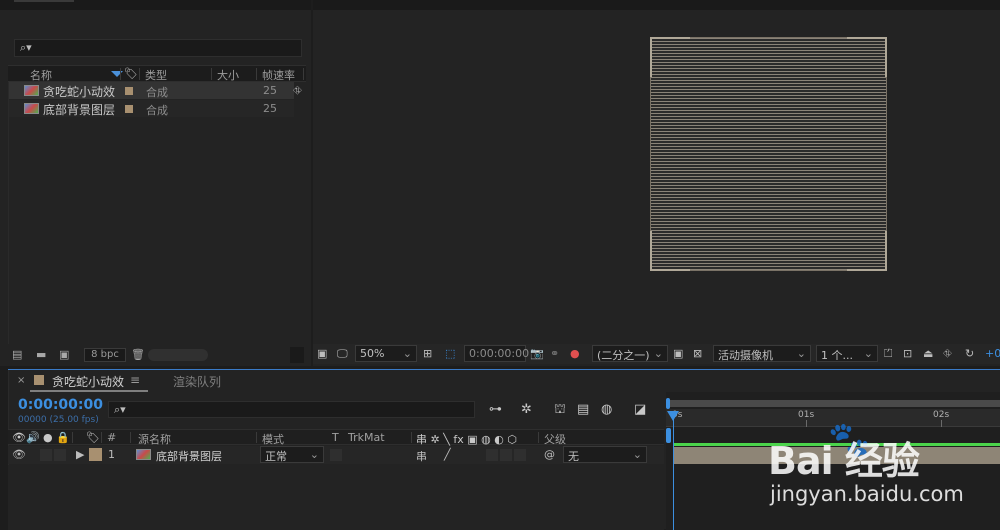 The height and width of the screenshot is (530, 1000). What do you see at coordinates (835, 403) in the screenshot?
I see `work-area-bar` at bounding box center [835, 403].